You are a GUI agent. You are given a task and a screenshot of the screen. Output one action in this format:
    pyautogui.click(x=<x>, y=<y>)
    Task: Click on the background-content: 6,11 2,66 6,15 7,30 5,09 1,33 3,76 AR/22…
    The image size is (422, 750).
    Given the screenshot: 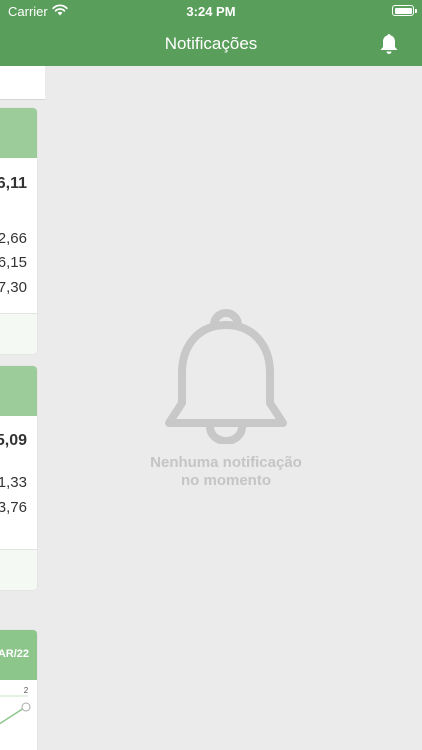 What is the action you would take?
    pyautogui.click(x=22, y=408)
    